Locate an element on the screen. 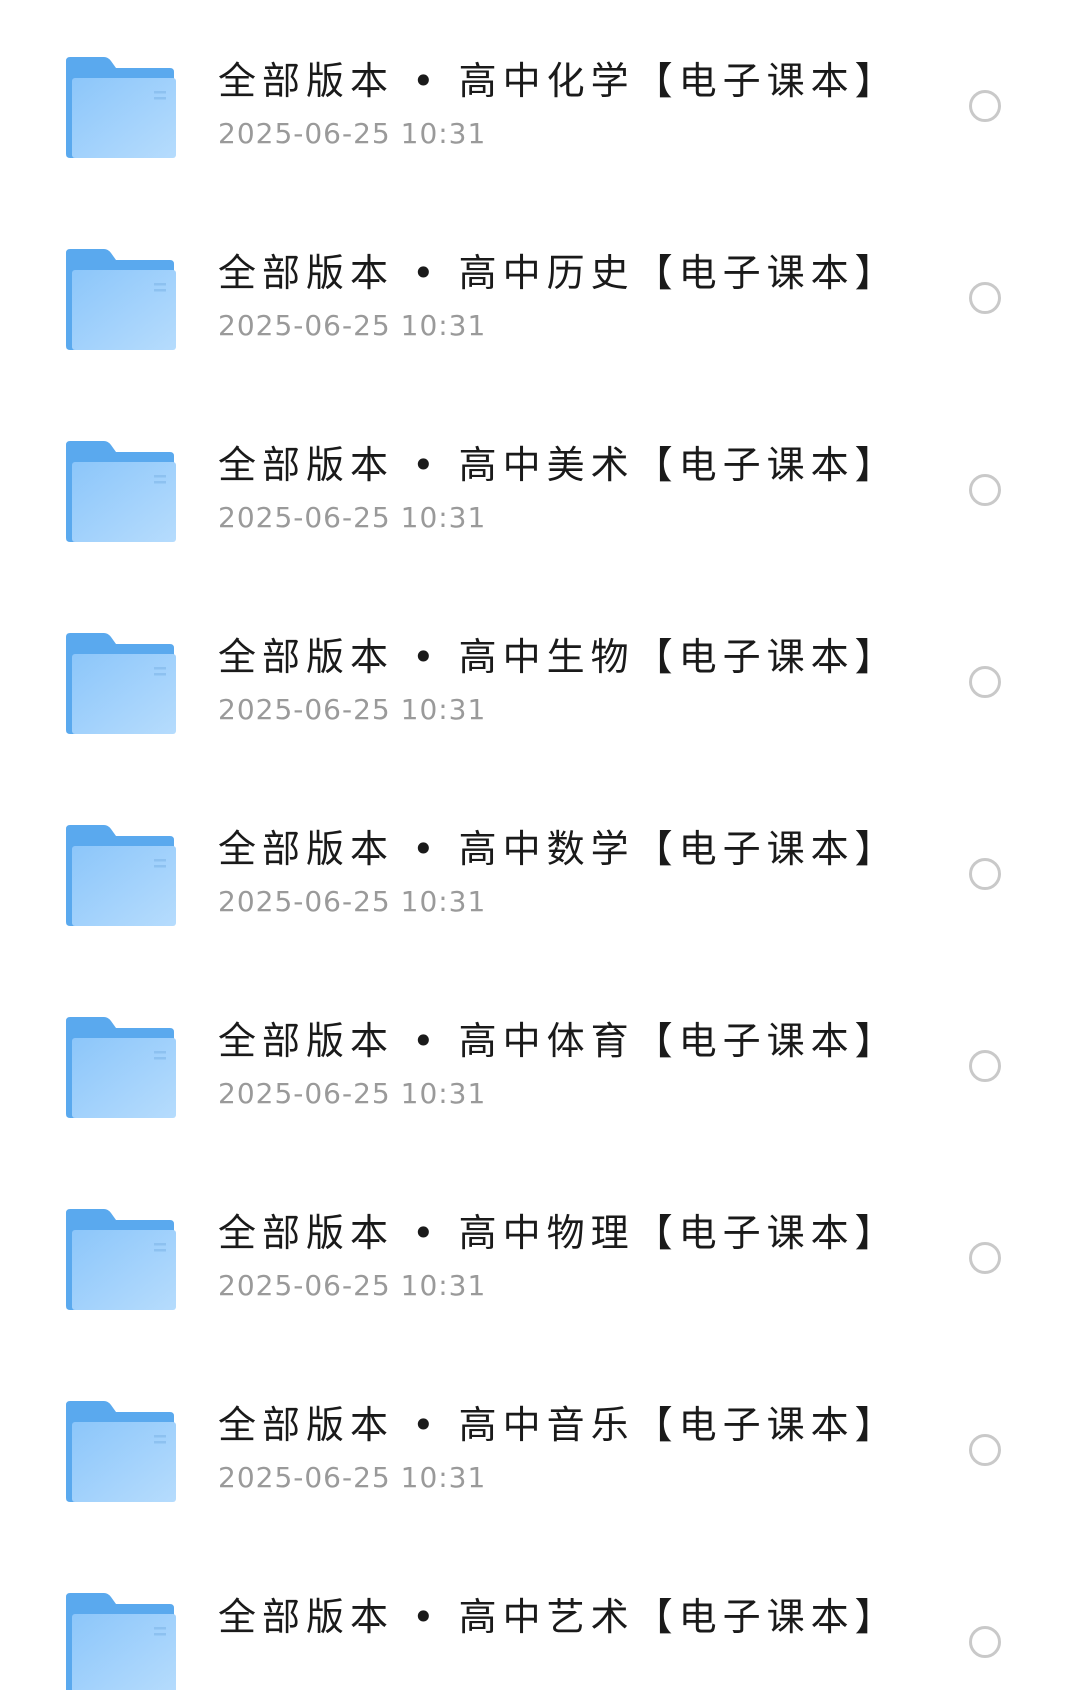  file-name: 全部版本 • 高中艺术【电子课本】 is located at coordinates (558, 1617).